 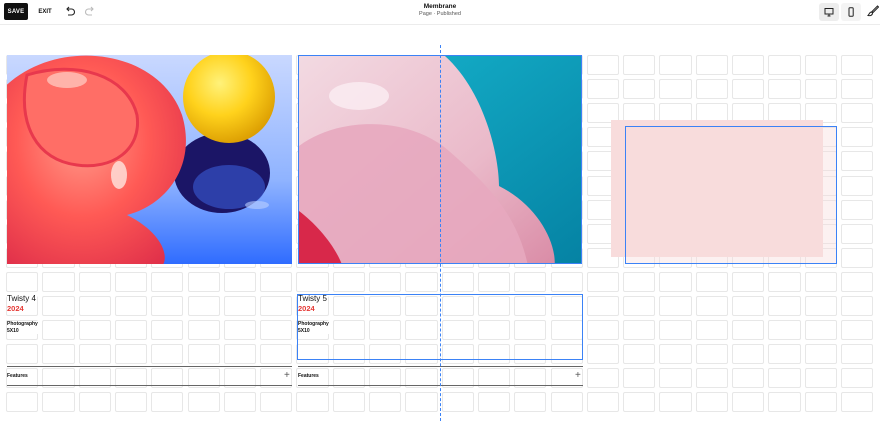 What do you see at coordinates (16, 11) in the screenshot?
I see `save-button: SAVE` at bounding box center [16, 11].